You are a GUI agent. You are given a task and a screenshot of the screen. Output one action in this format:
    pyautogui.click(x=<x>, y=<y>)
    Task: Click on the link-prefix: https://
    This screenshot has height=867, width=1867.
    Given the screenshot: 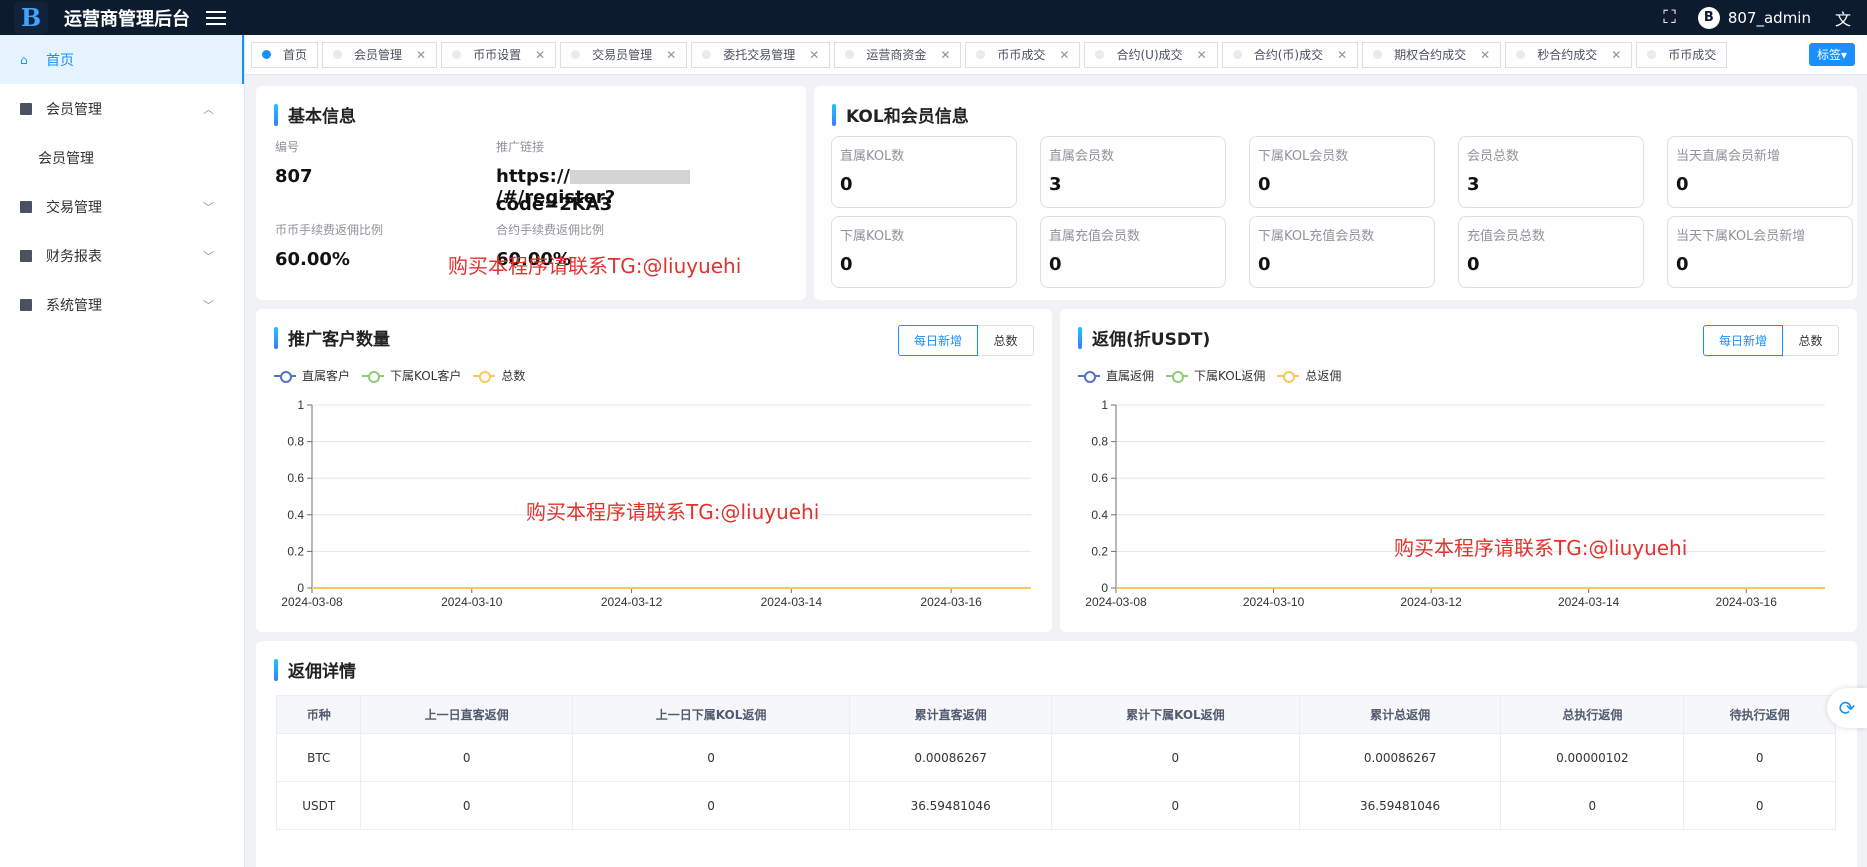 What is the action you would take?
    pyautogui.click(x=533, y=176)
    